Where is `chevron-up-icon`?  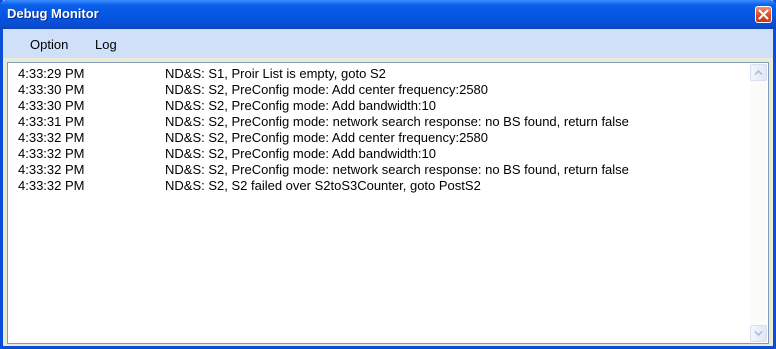 chevron-up-icon is located at coordinates (758, 72).